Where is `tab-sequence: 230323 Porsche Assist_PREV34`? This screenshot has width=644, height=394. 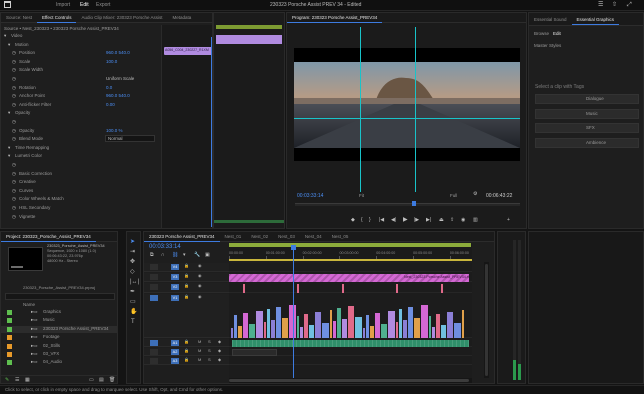
tab-sequence: 230323 Porsche Assist_PREV34 is located at coordinates (182, 237).